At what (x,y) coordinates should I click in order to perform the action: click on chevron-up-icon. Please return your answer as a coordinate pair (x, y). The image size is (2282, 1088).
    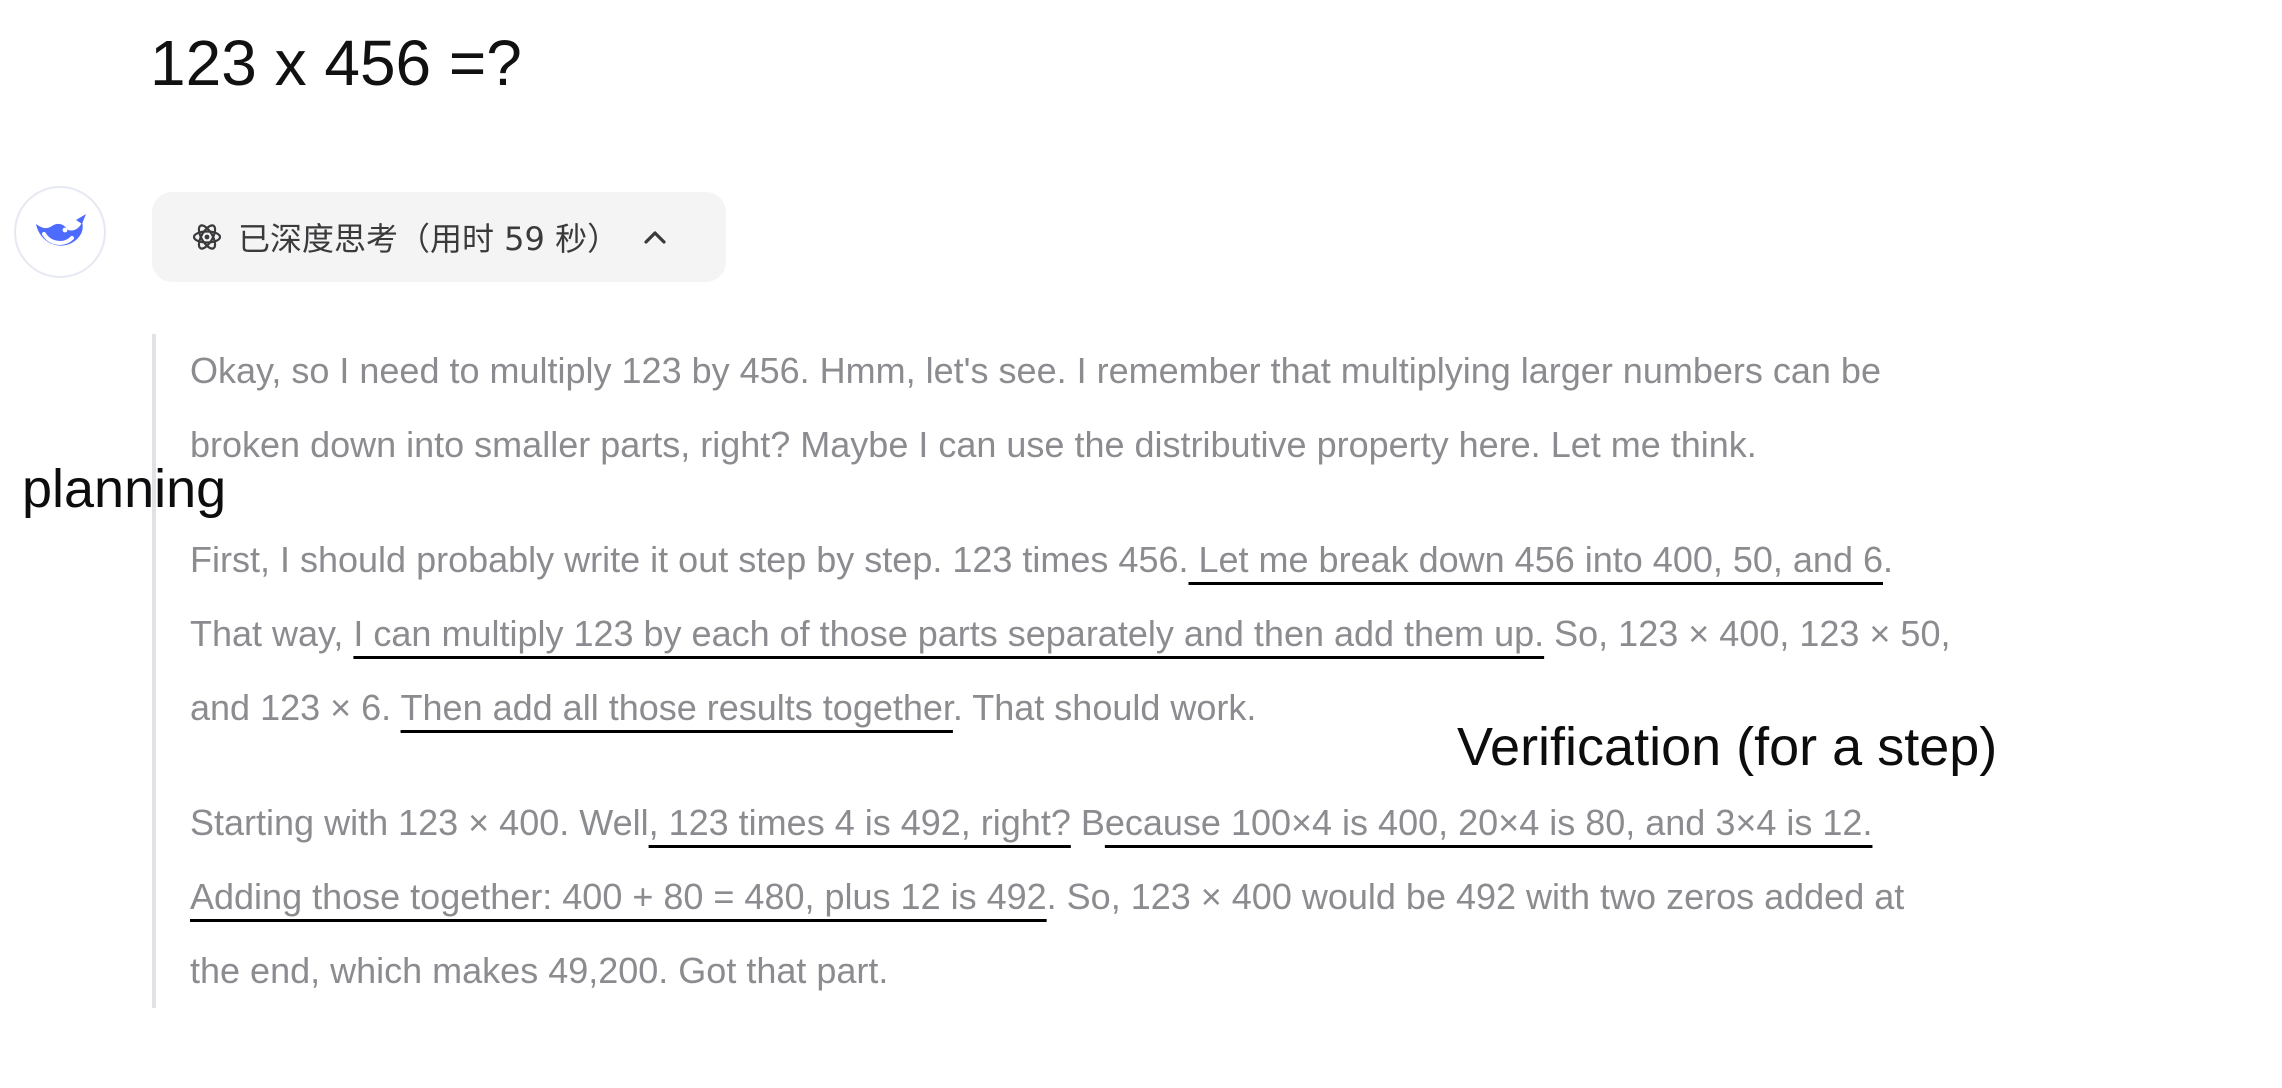
    Looking at the image, I should click on (655, 237).